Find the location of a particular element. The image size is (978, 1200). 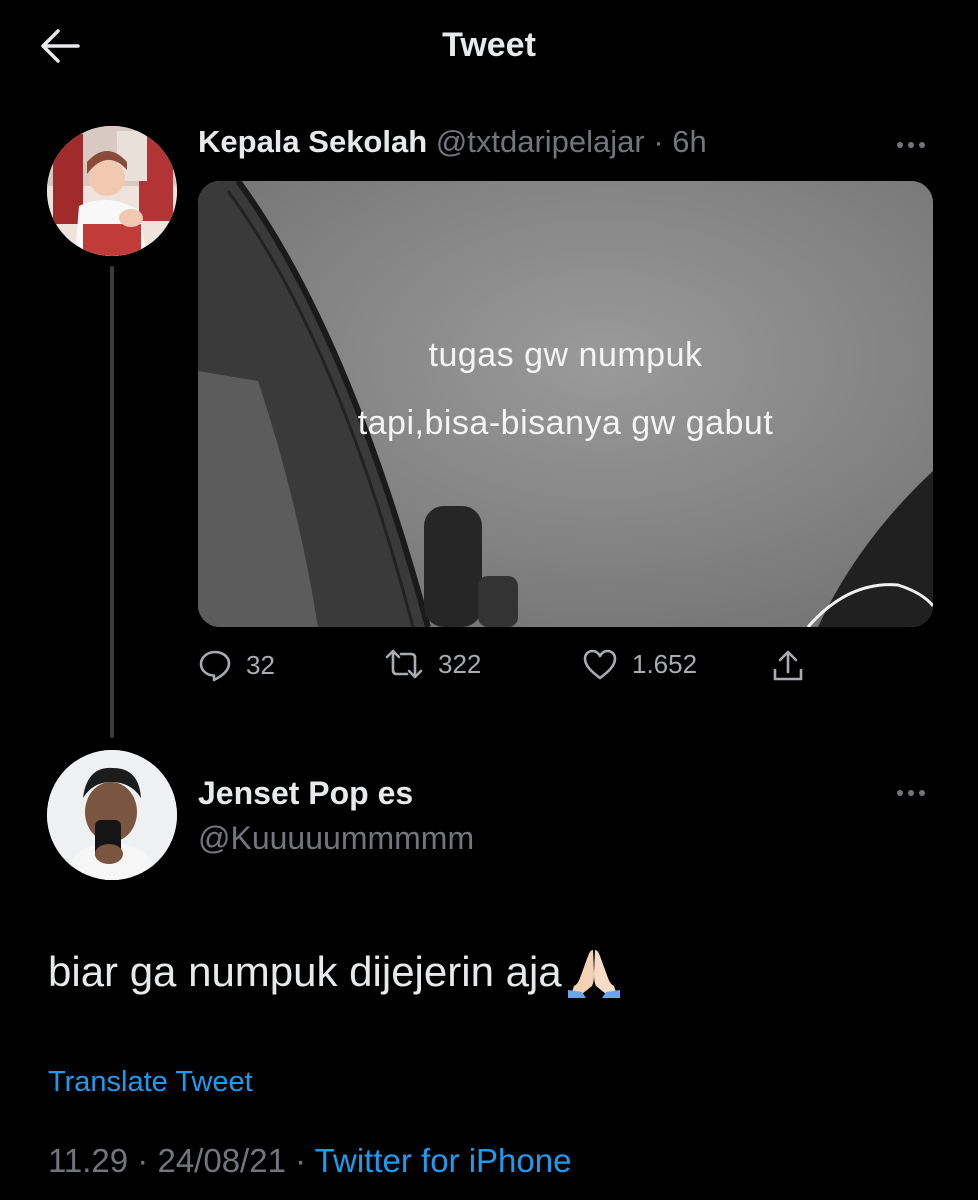

media-caption-line-1: tugas gw numpuk is located at coordinates (565, 355).